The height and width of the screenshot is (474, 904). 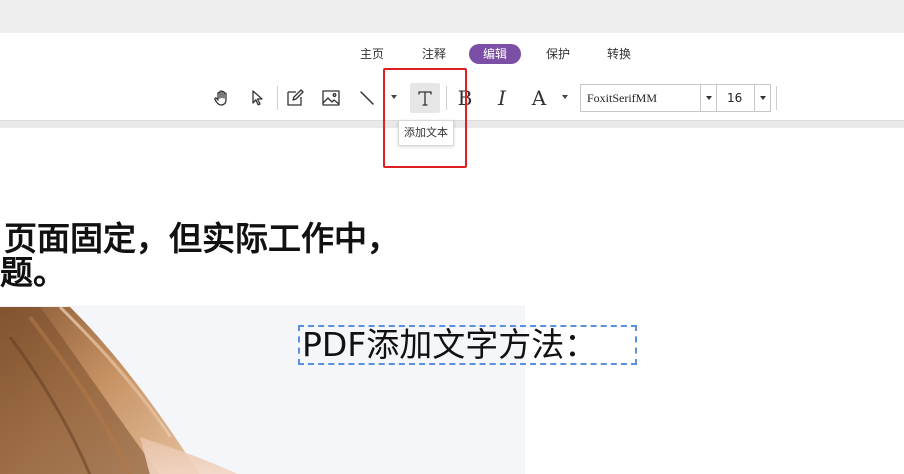 I want to click on add-text-icon, so click(x=425, y=98).